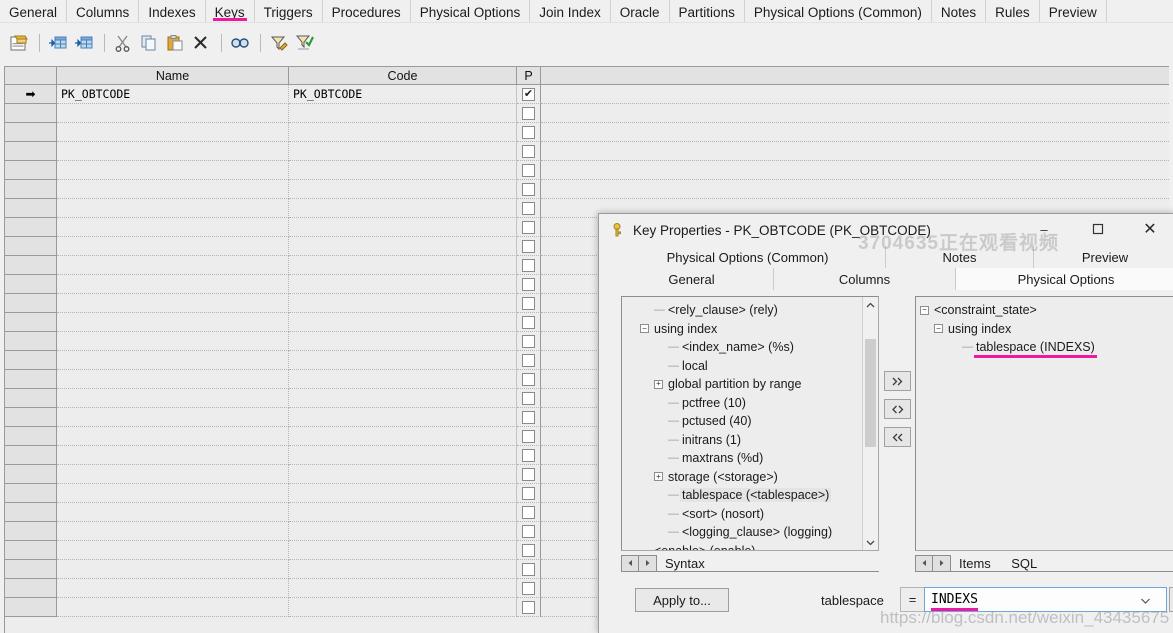 The width and height of the screenshot is (1173, 633). I want to click on tab-triggers: Triggers, so click(288, 11).